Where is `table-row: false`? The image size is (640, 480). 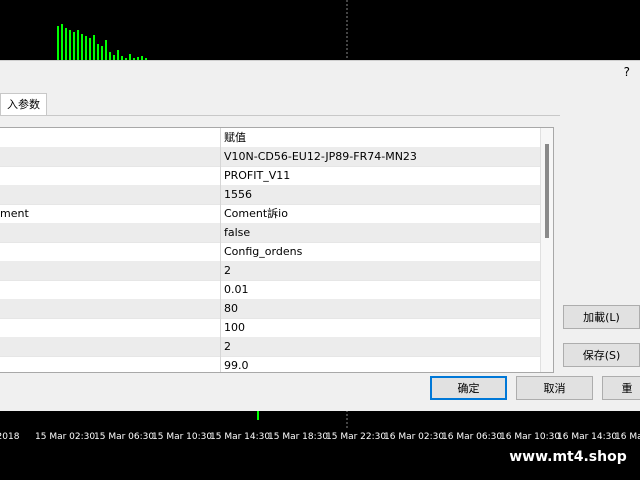
table-row: false is located at coordinates (270, 233).